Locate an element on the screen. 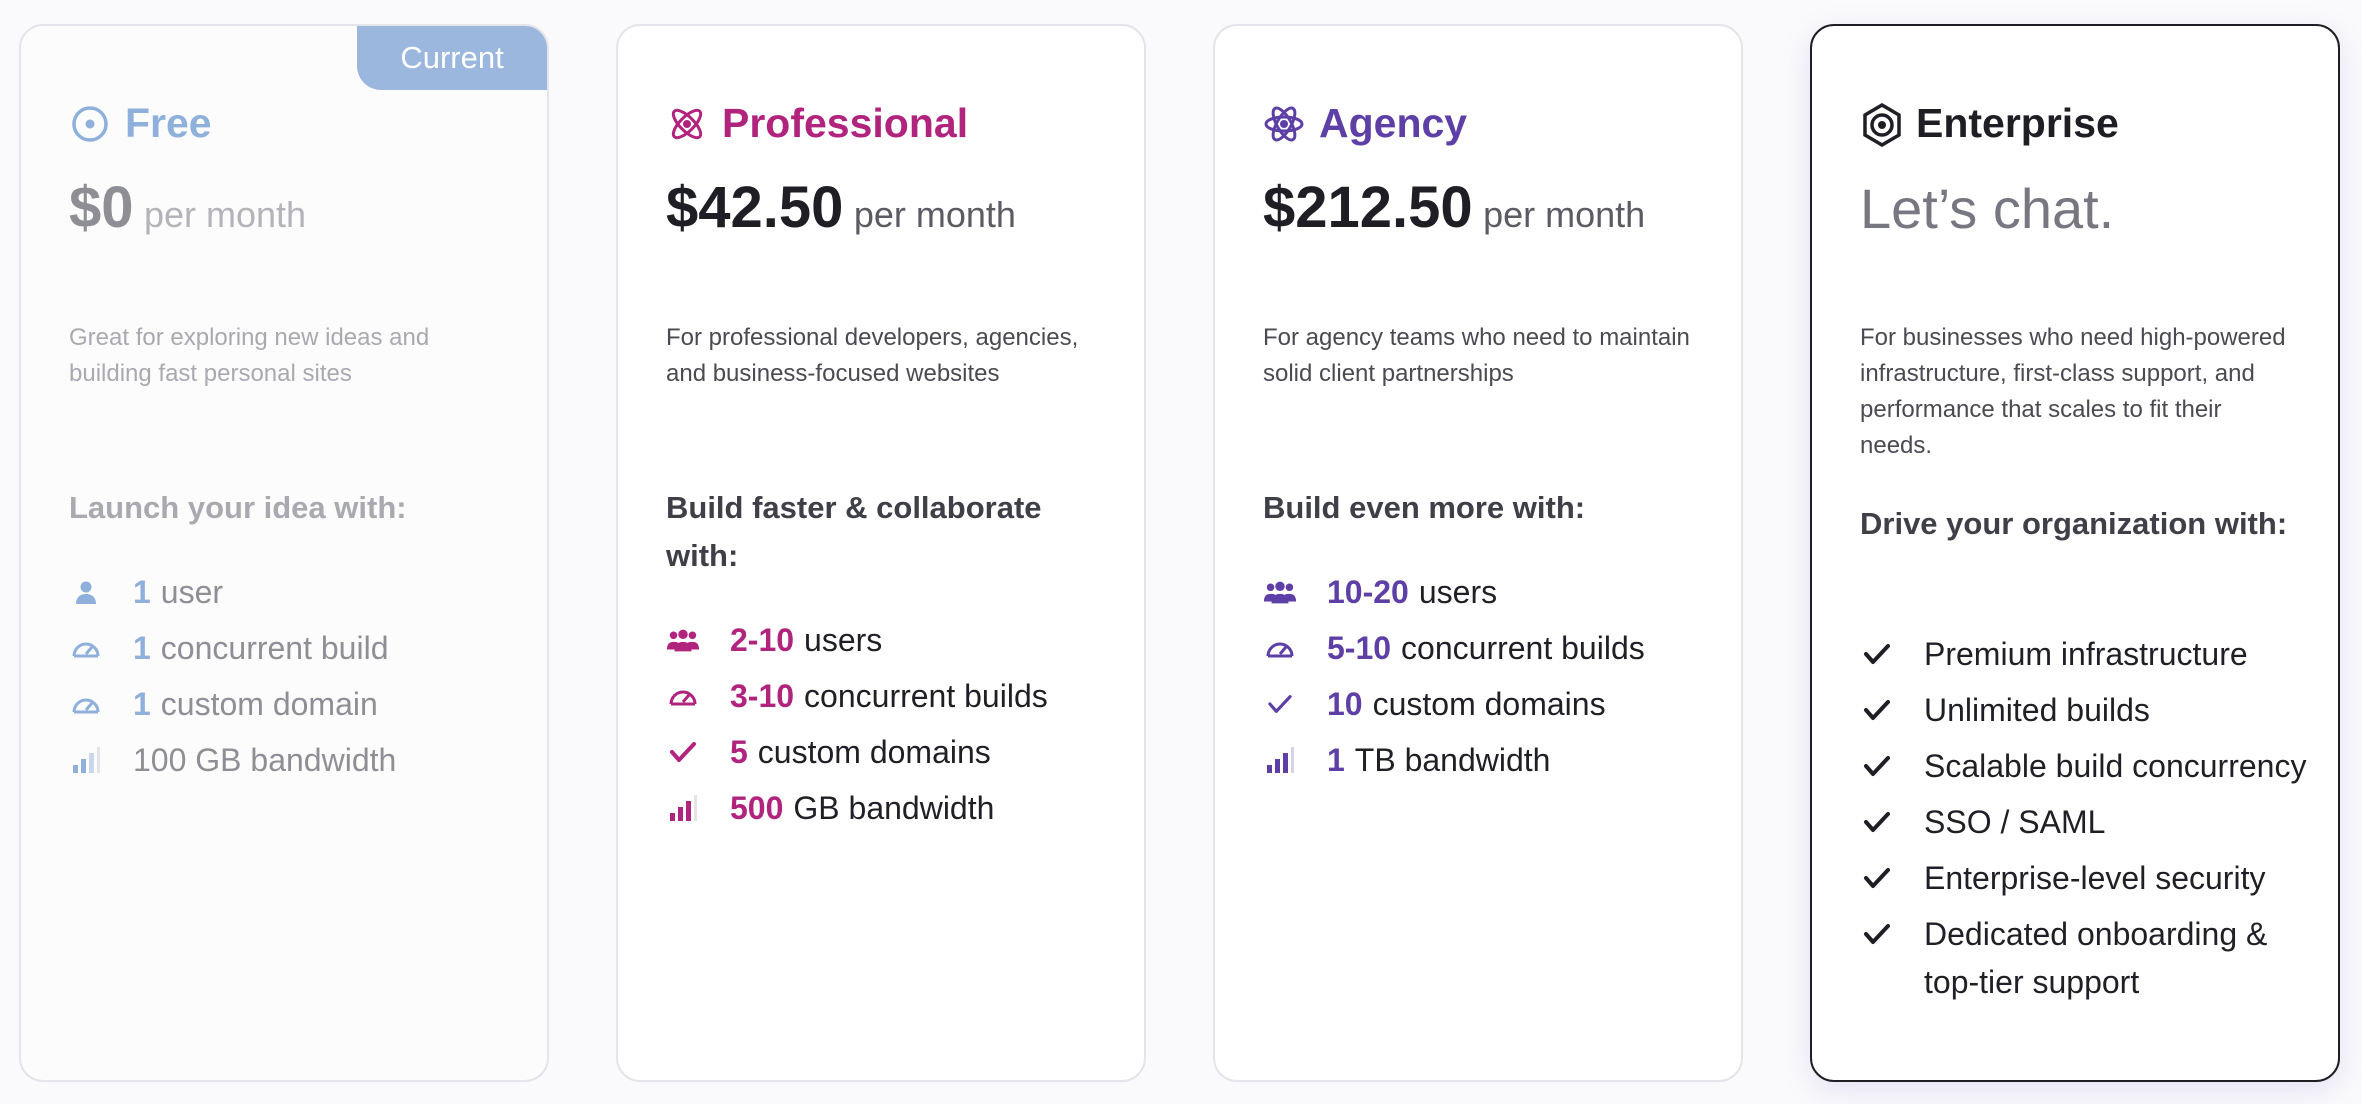 The height and width of the screenshot is (1104, 2362). feature-item: 10 custom domains is located at coordinates (1488, 704).